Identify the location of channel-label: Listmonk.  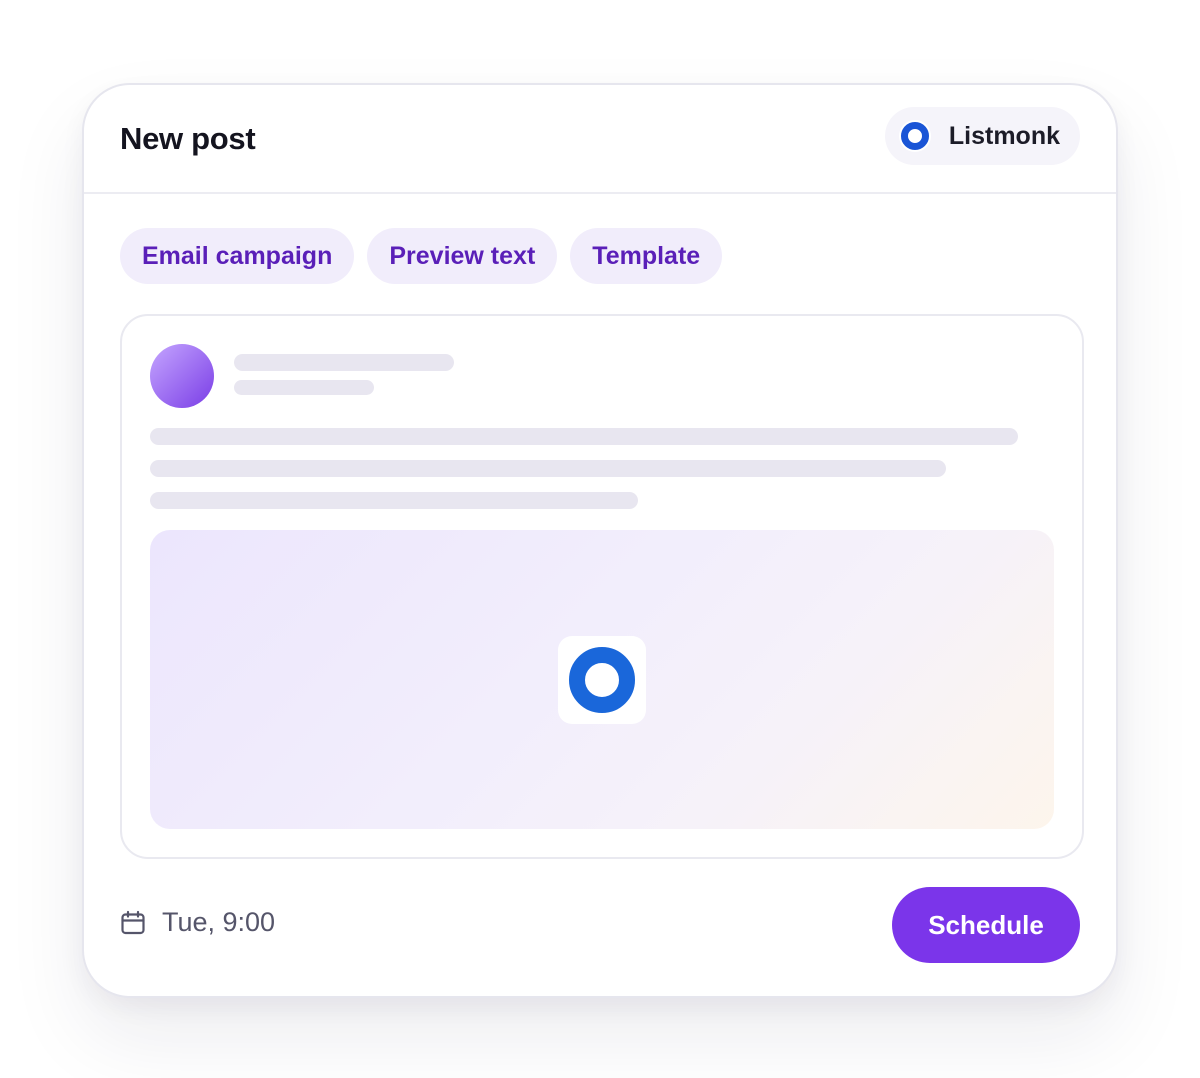
(1004, 135).